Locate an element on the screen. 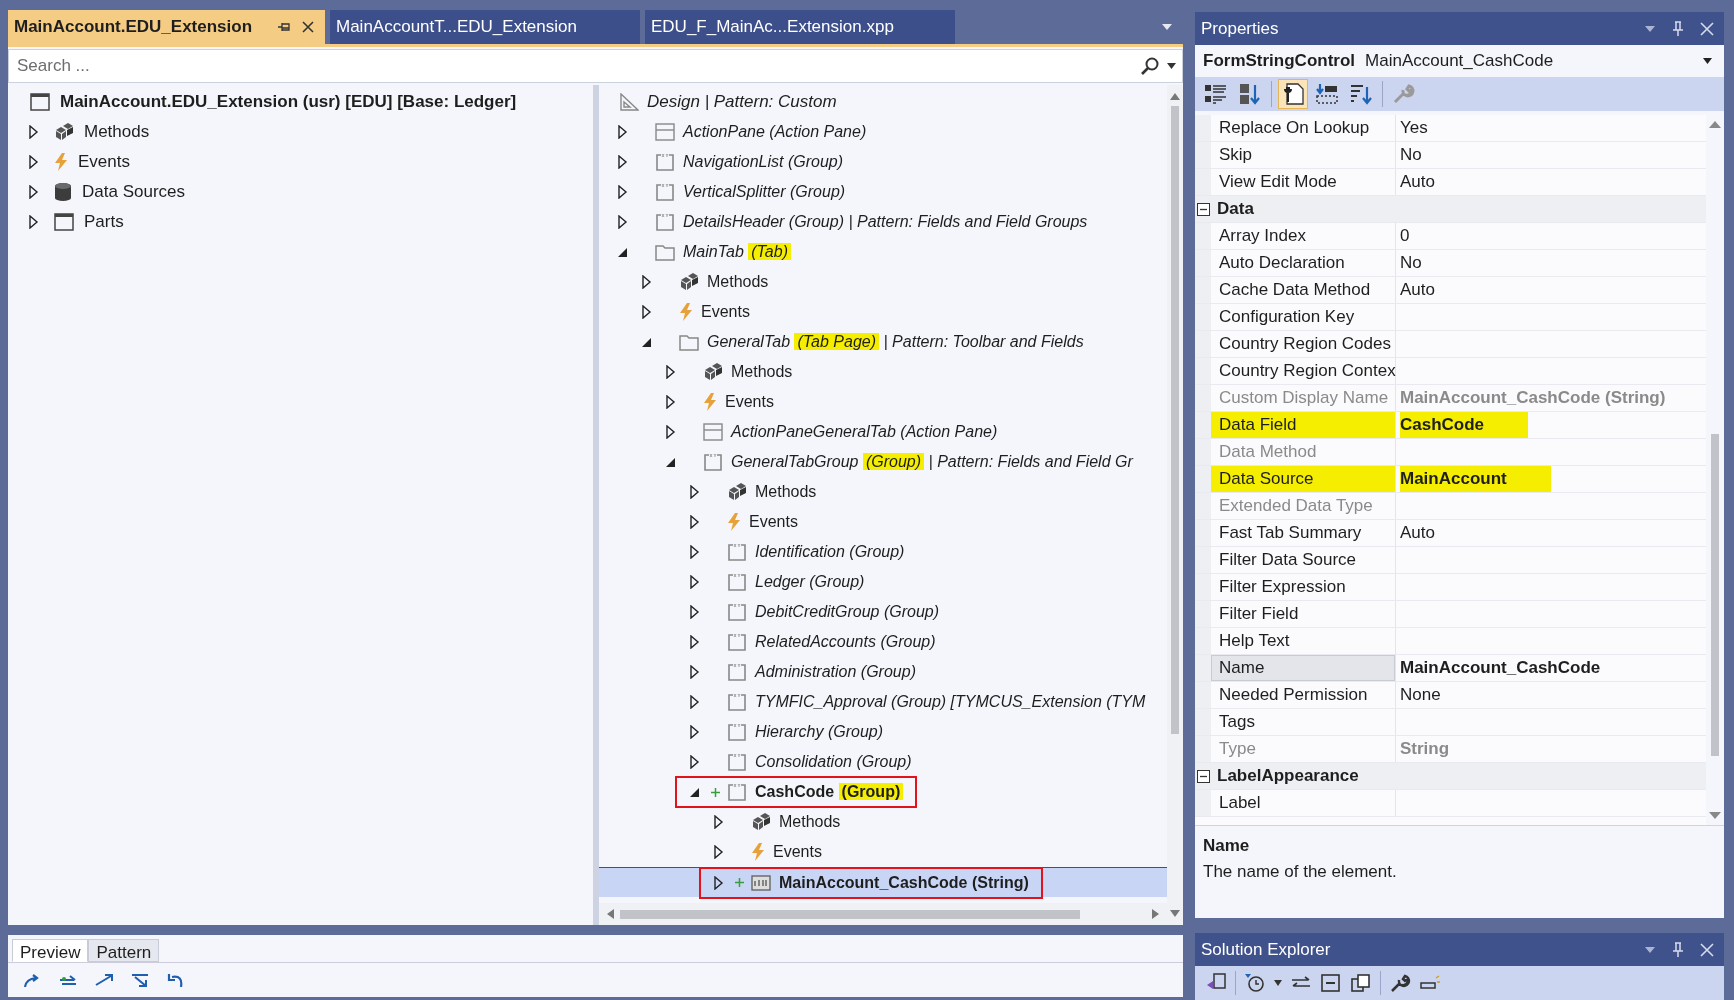 This screenshot has height=1000, width=1734. tree-row: Hierarchy (Group) is located at coordinates (883, 732).